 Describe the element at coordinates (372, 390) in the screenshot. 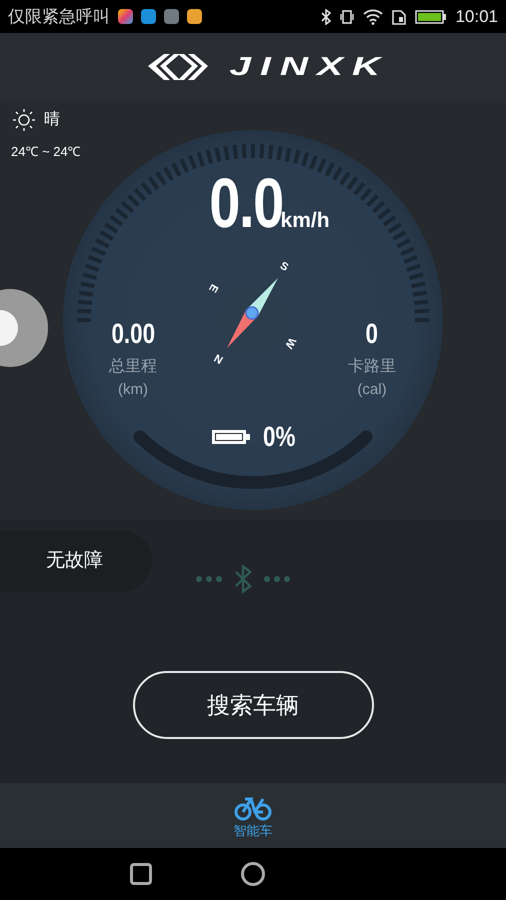

I see `calories-unit: (cal)` at that location.